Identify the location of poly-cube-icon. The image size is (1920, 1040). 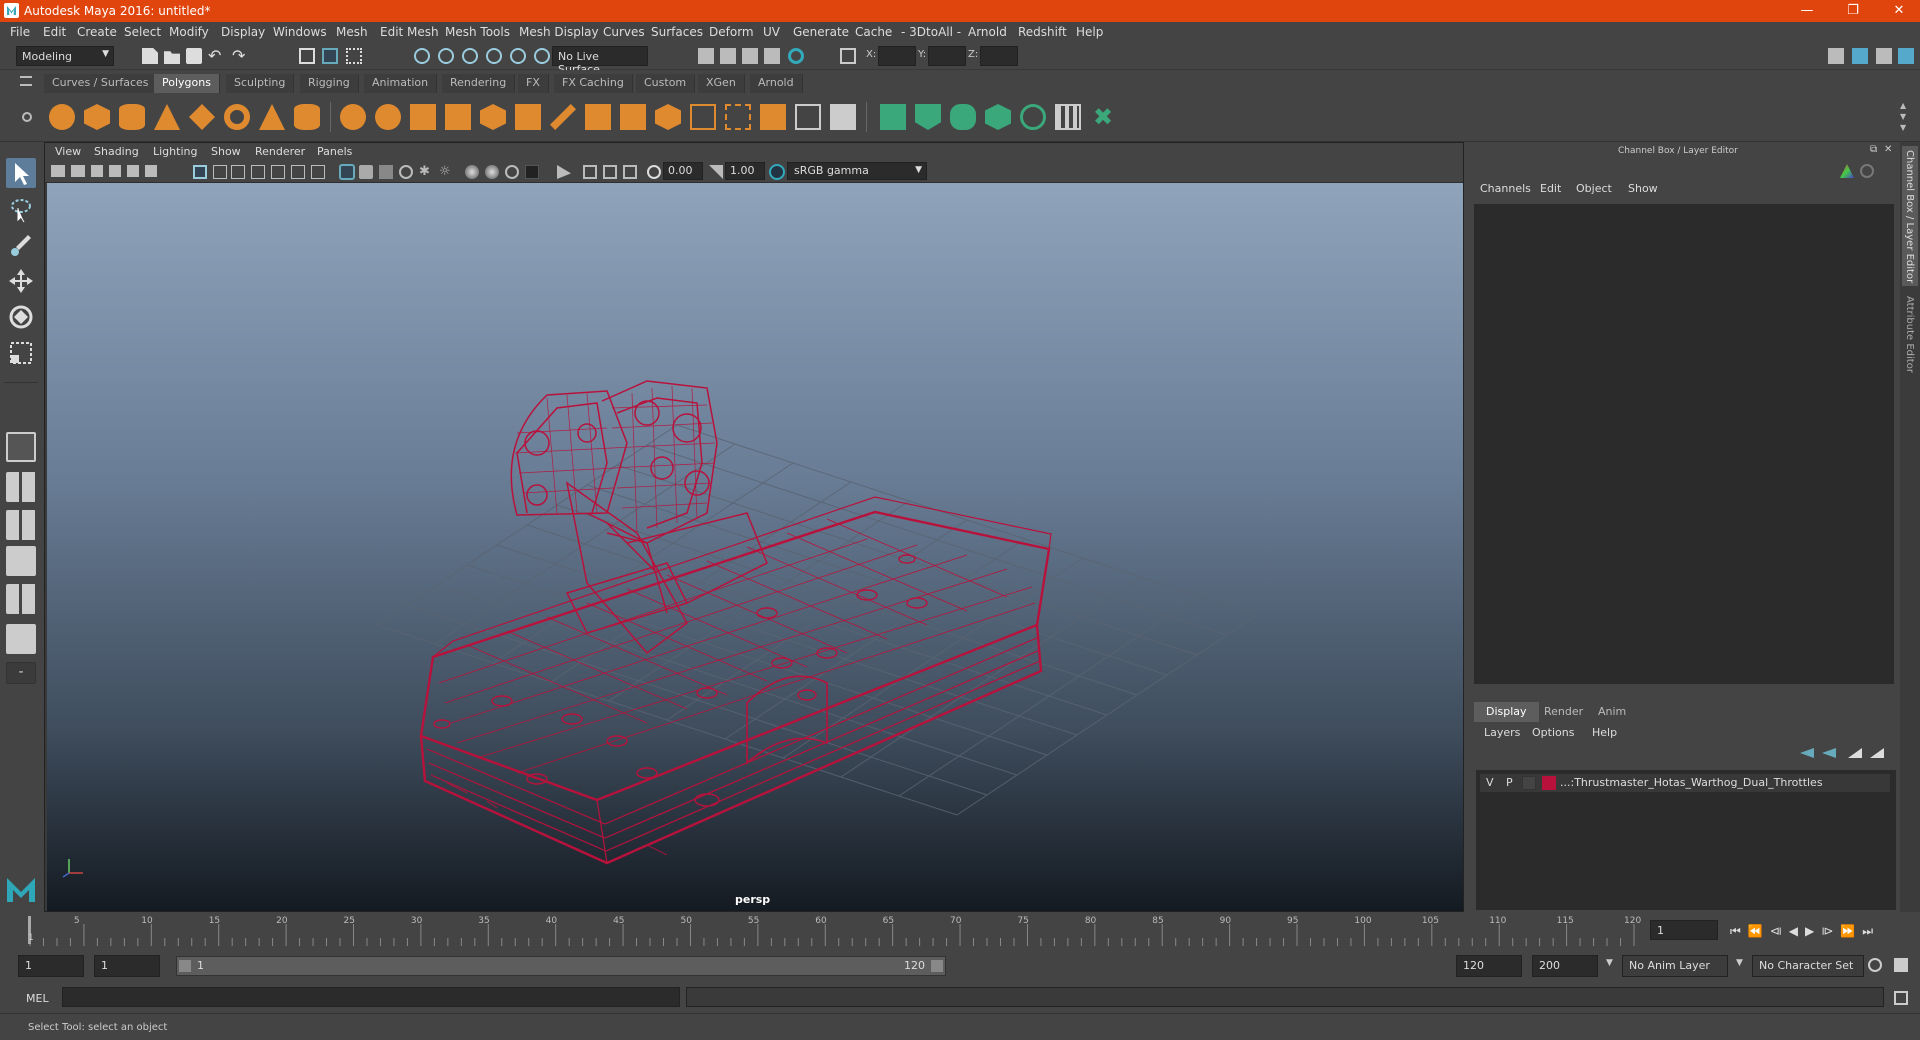
(97, 117).